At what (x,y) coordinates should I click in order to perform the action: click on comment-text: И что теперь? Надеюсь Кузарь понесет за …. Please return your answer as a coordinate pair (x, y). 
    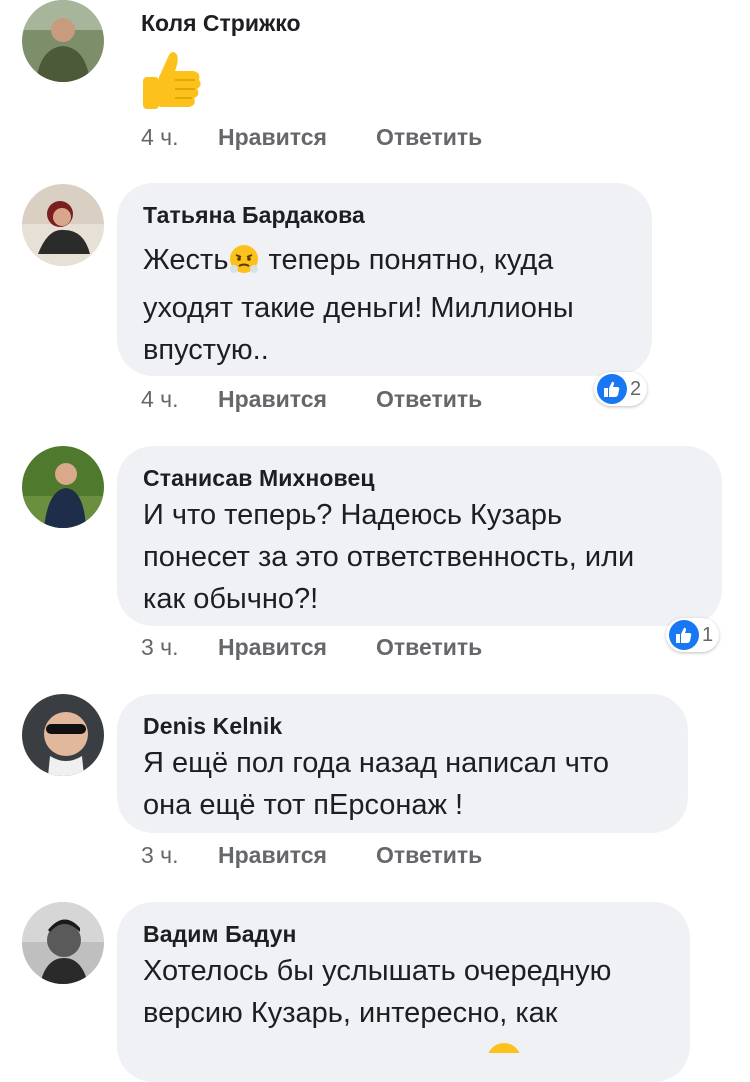
    Looking at the image, I should click on (389, 557).